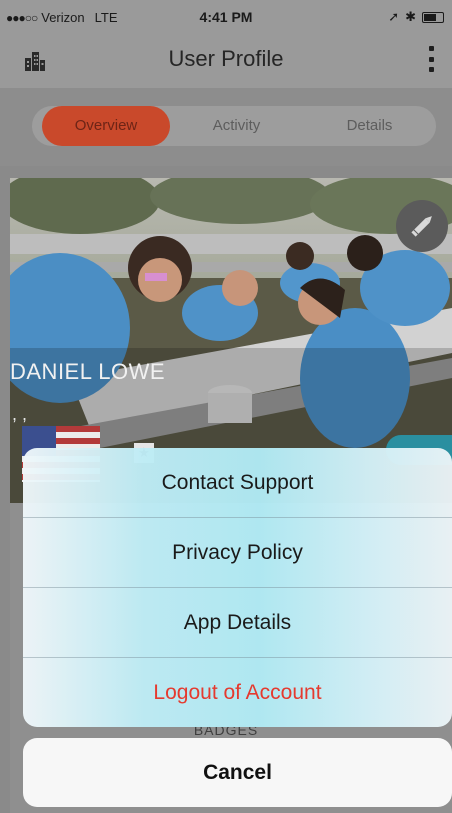  Describe the element at coordinates (88, 371) in the screenshot. I see `profile-name: DANIEL LOWE` at that location.